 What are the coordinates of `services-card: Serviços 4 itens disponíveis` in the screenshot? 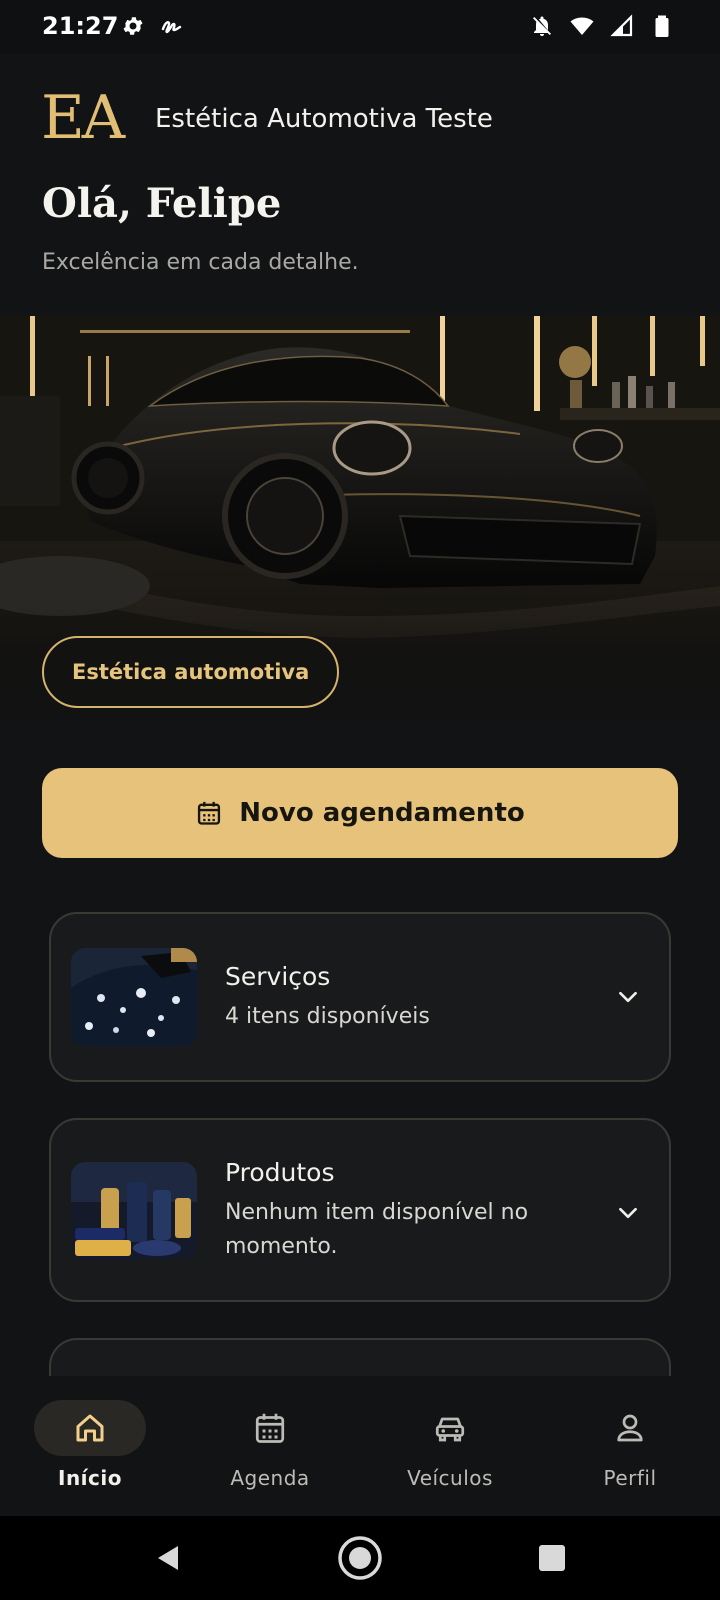 It's located at (360, 997).